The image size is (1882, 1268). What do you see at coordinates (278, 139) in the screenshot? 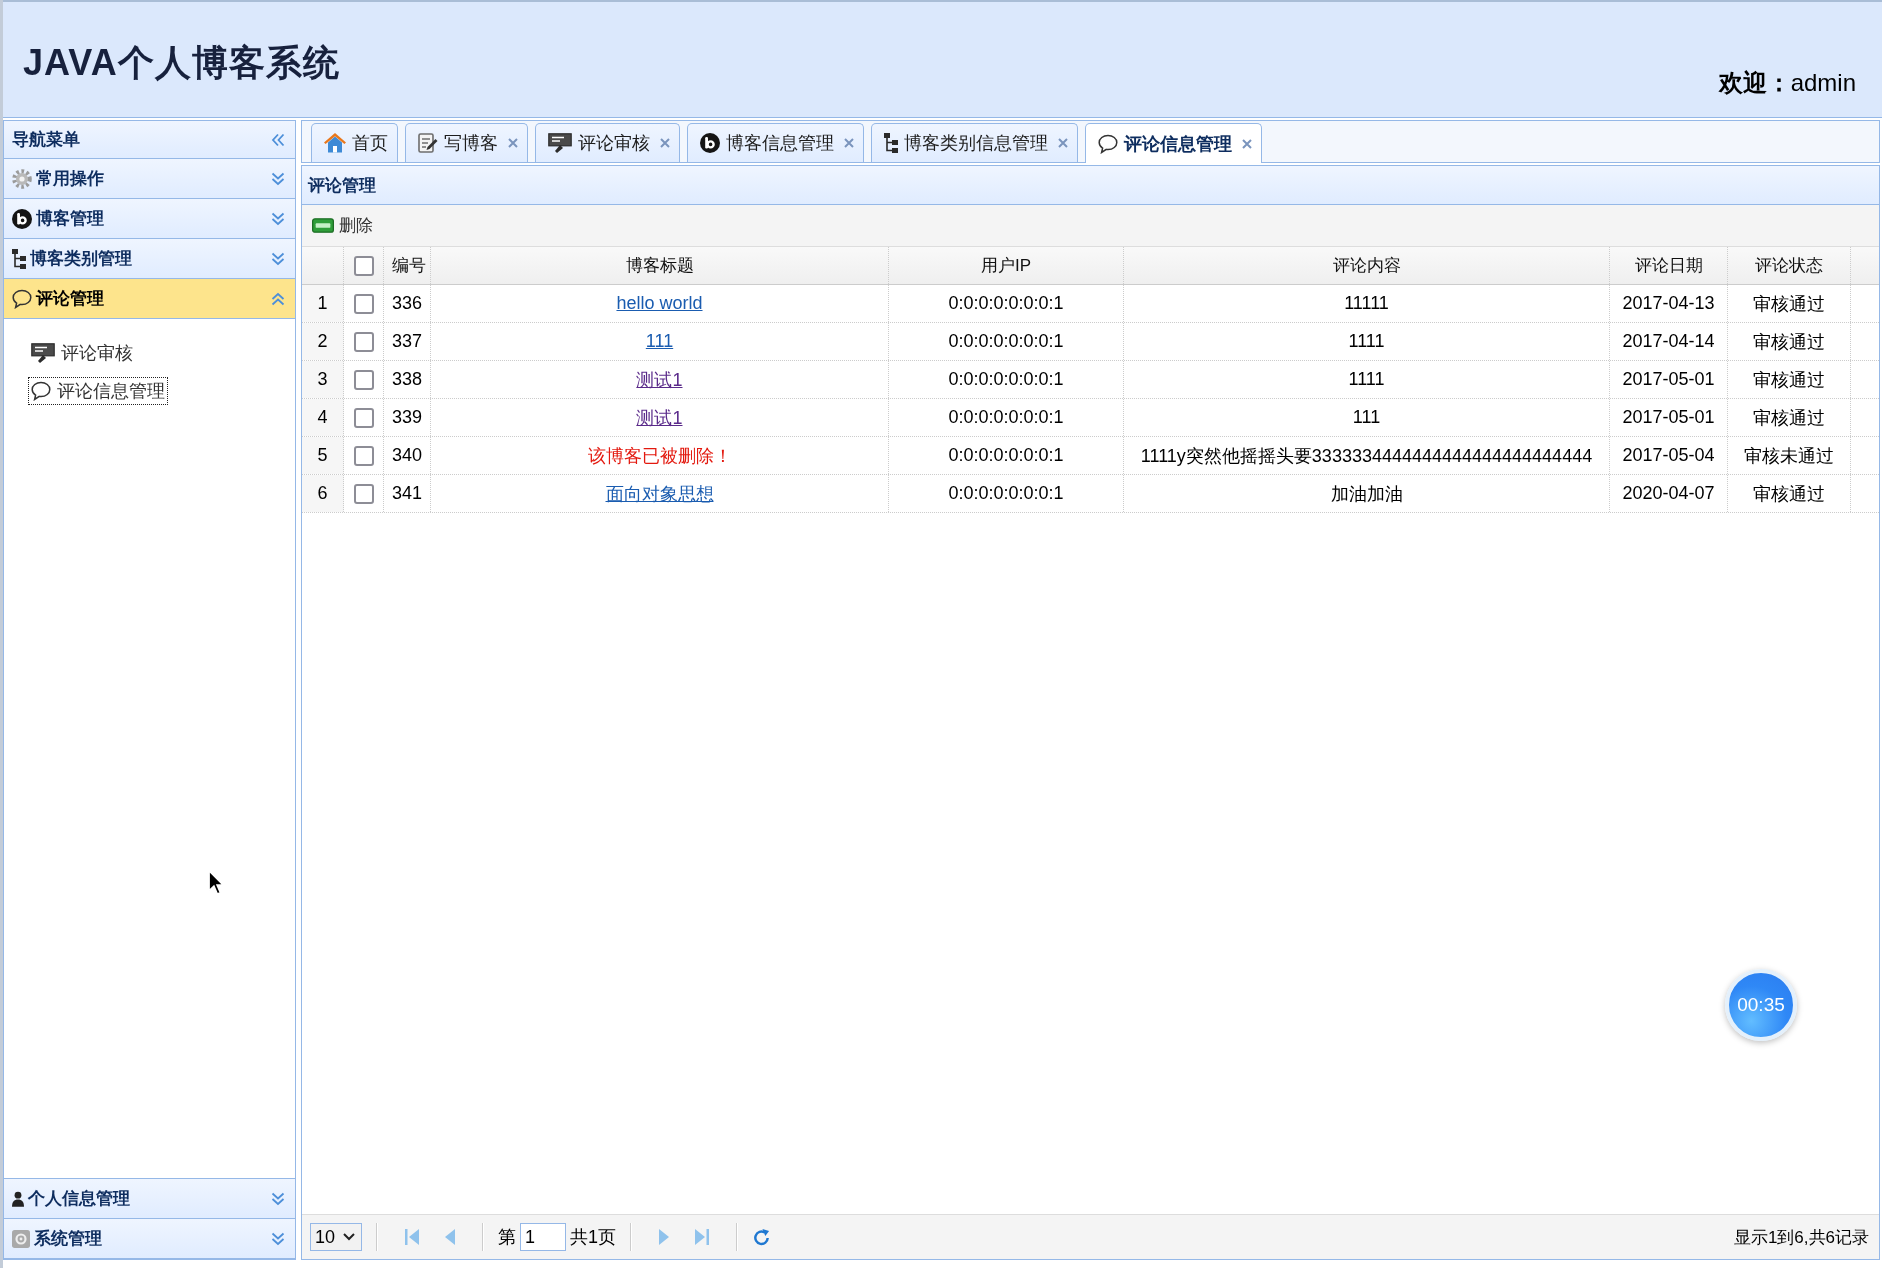
I see `double-chevron-left-icon` at bounding box center [278, 139].